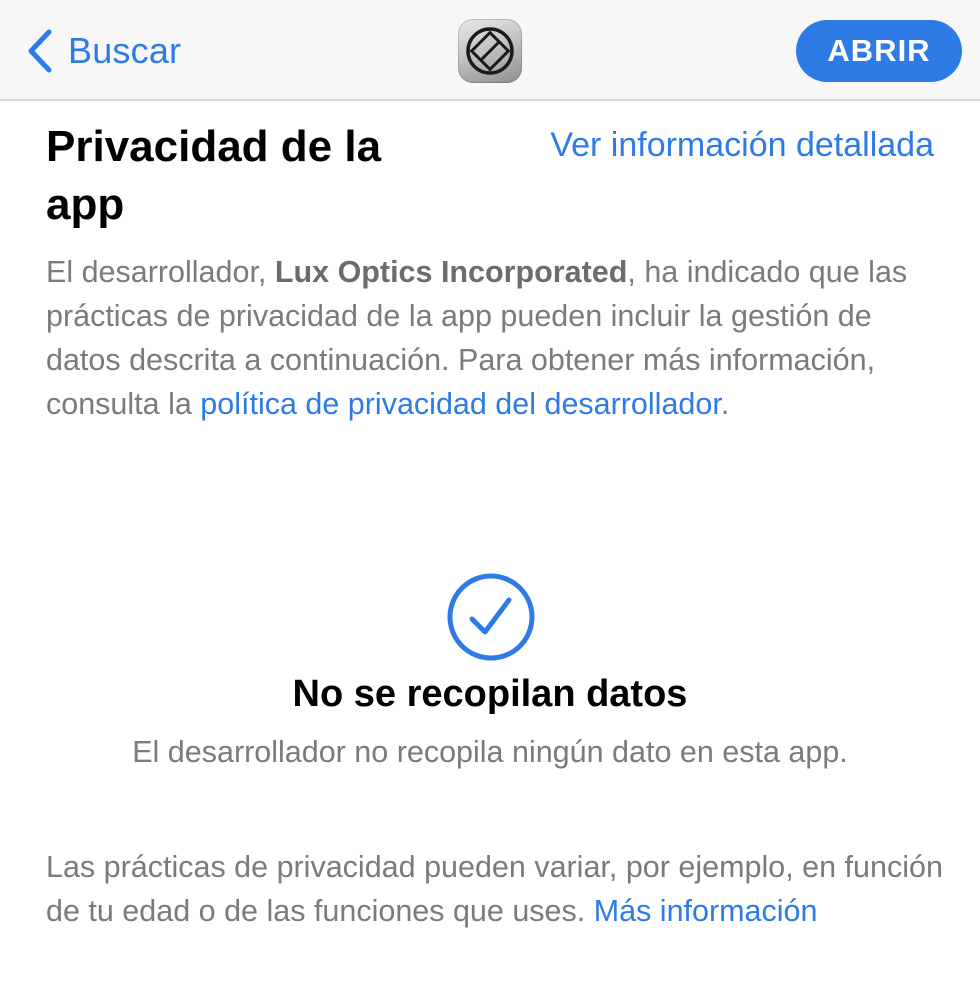 Image resolution: width=980 pixels, height=1008 pixels. Describe the element at coordinates (742, 145) in the screenshot. I see `see-details-link: Ver información detallada` at that location.